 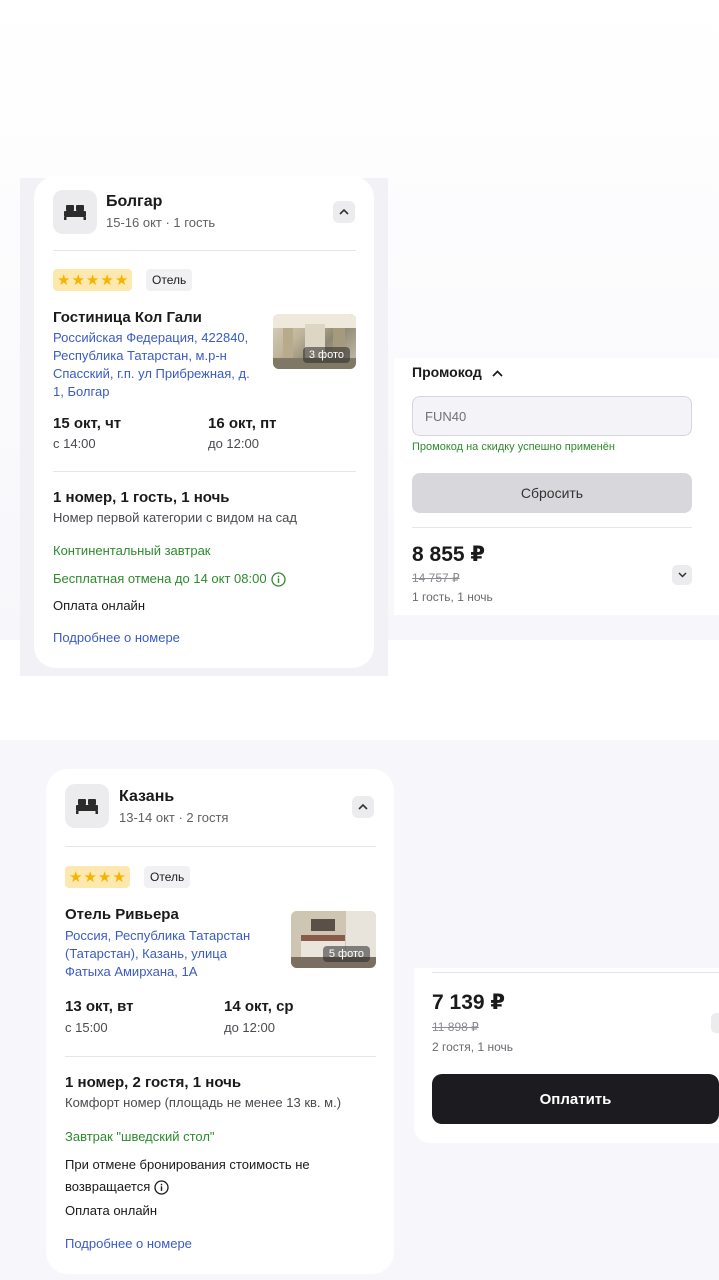 What do you see at coordinates (134, 201) in the screenshot?
I see `city-title: Болгар` at bounding box center [134, 201].